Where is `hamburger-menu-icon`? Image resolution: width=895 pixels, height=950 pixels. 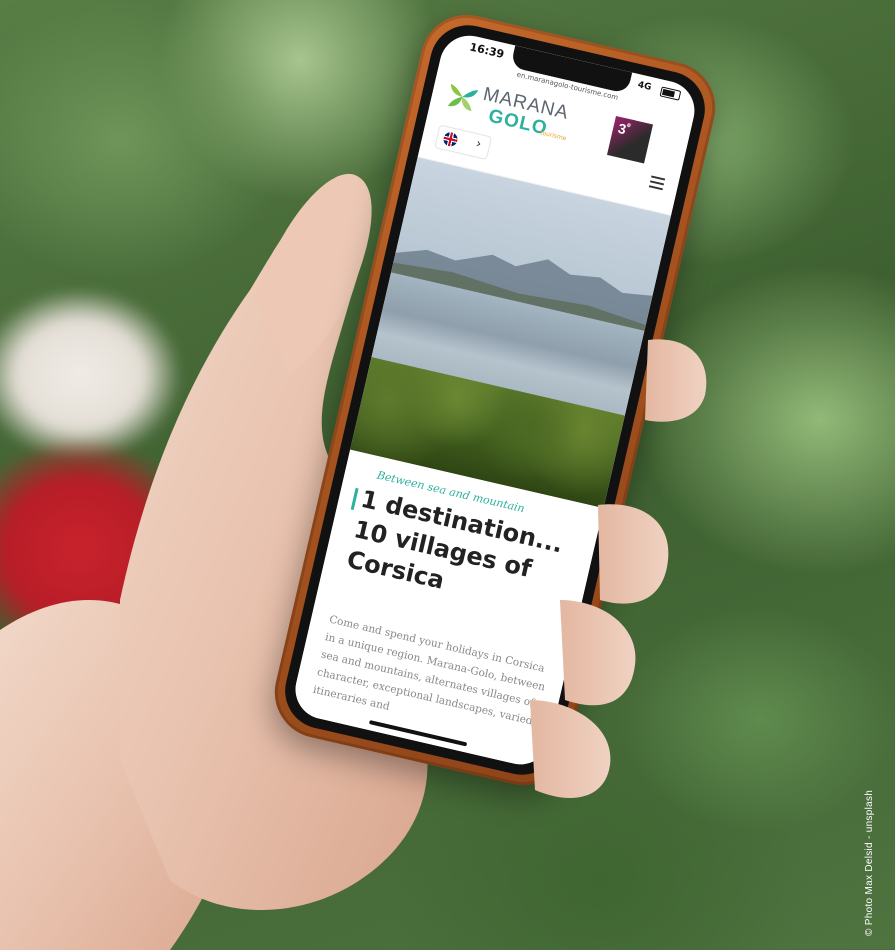
hamburger-menu-icon is located at coordinates (657, 183).